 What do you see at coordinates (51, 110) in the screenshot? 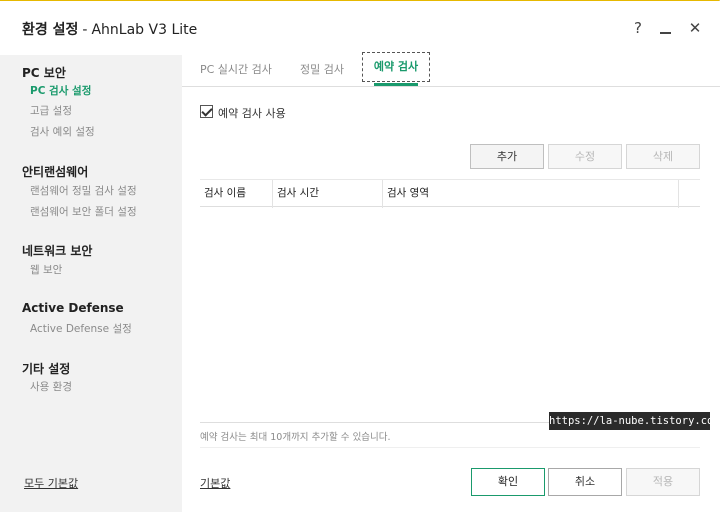
I see `sidebar-item-advanced-settings: 고급 설정` at bounding box center [51, 110].